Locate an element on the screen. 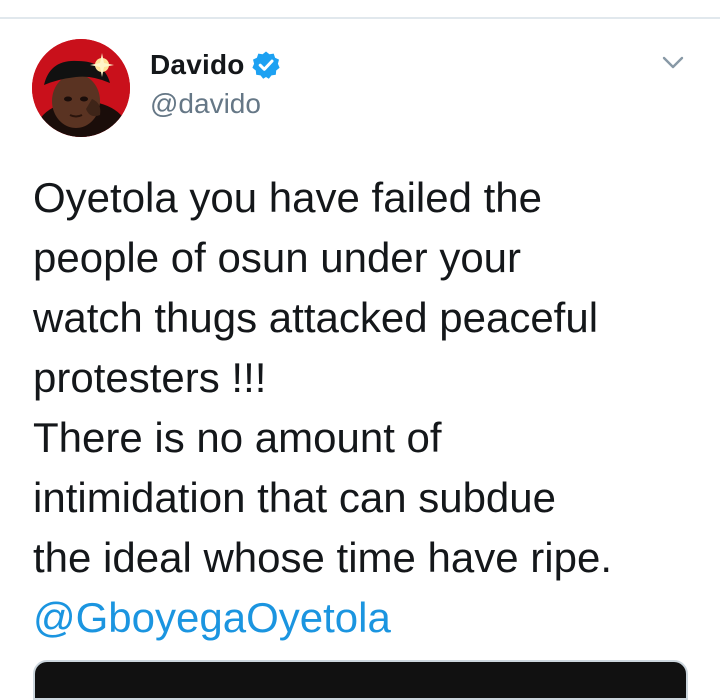  verified-badge-icon is located at coordinates (266, 65).